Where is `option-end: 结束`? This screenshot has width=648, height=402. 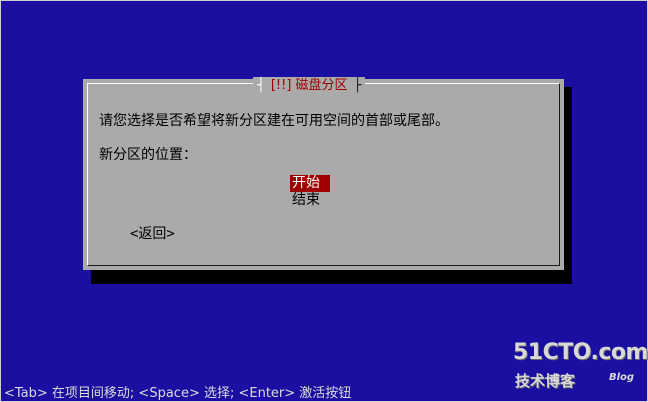 option-end: 结束 is located at coordinates (306, 200).